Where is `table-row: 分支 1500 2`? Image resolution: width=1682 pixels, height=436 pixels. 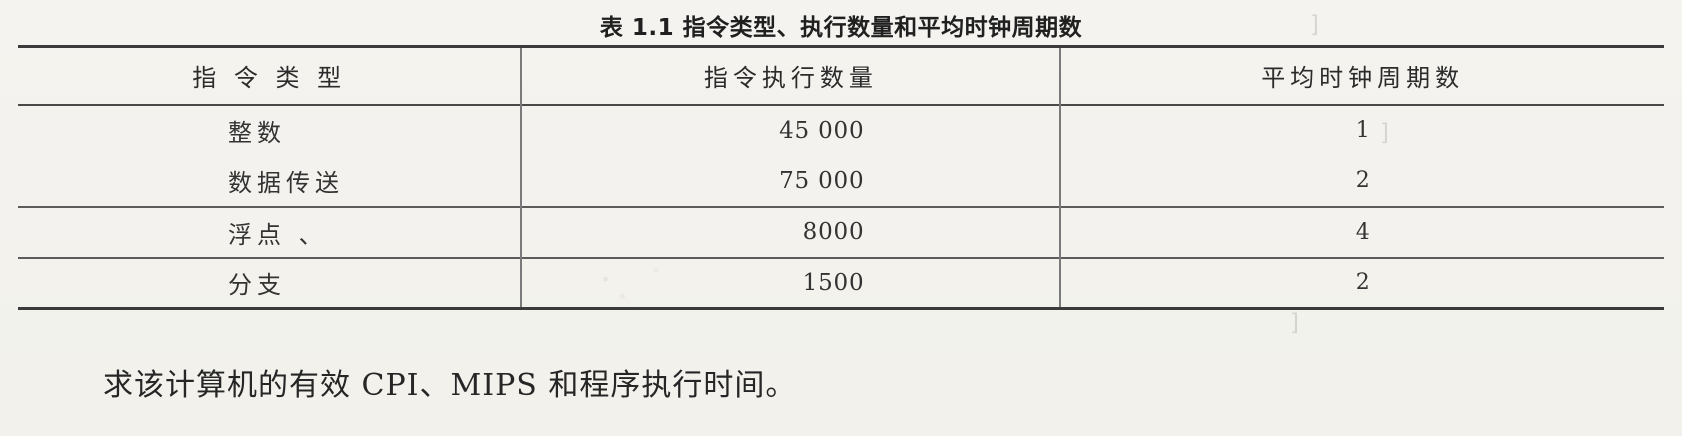 table-row: 分支 1500 2 is located at coordinates (841, 283).